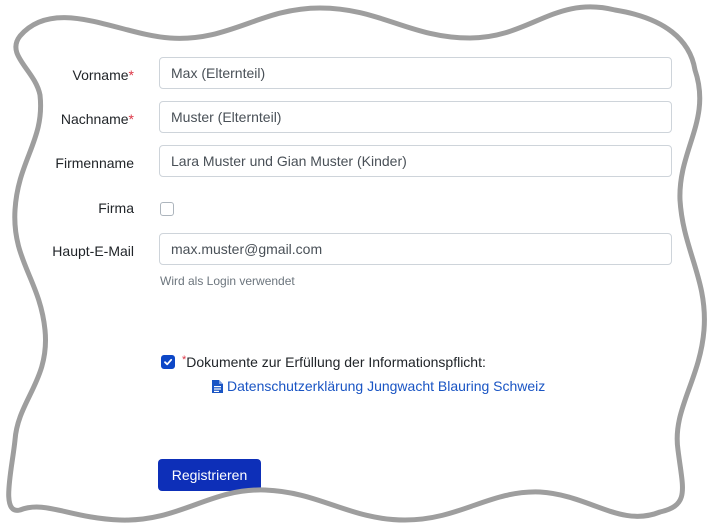  Describe the element at coordinates (415, 249) in the screenshot. I see `email-input: max.muster@gmail.com` at that location.